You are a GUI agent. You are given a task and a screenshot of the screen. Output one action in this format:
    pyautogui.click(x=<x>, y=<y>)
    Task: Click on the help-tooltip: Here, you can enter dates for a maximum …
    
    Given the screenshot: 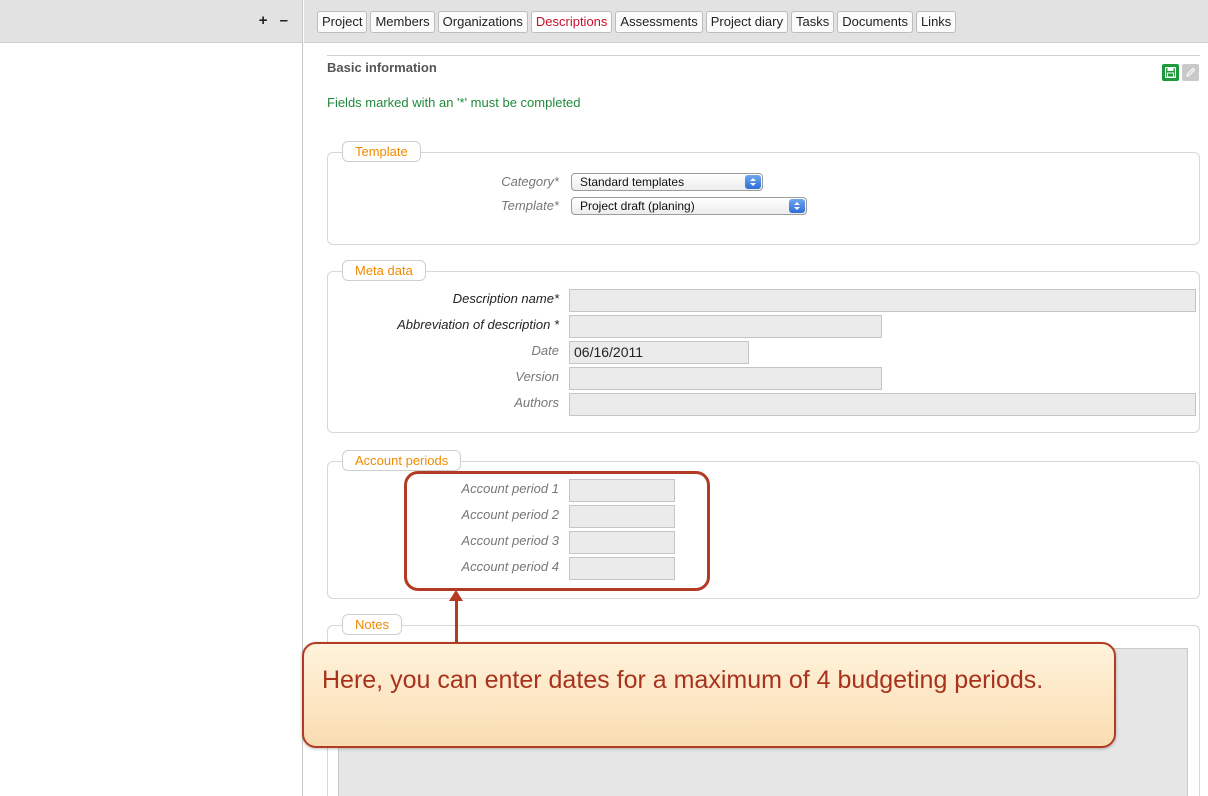 What is the action you would take?
    pyautogui.click(x=709, y=695)
    